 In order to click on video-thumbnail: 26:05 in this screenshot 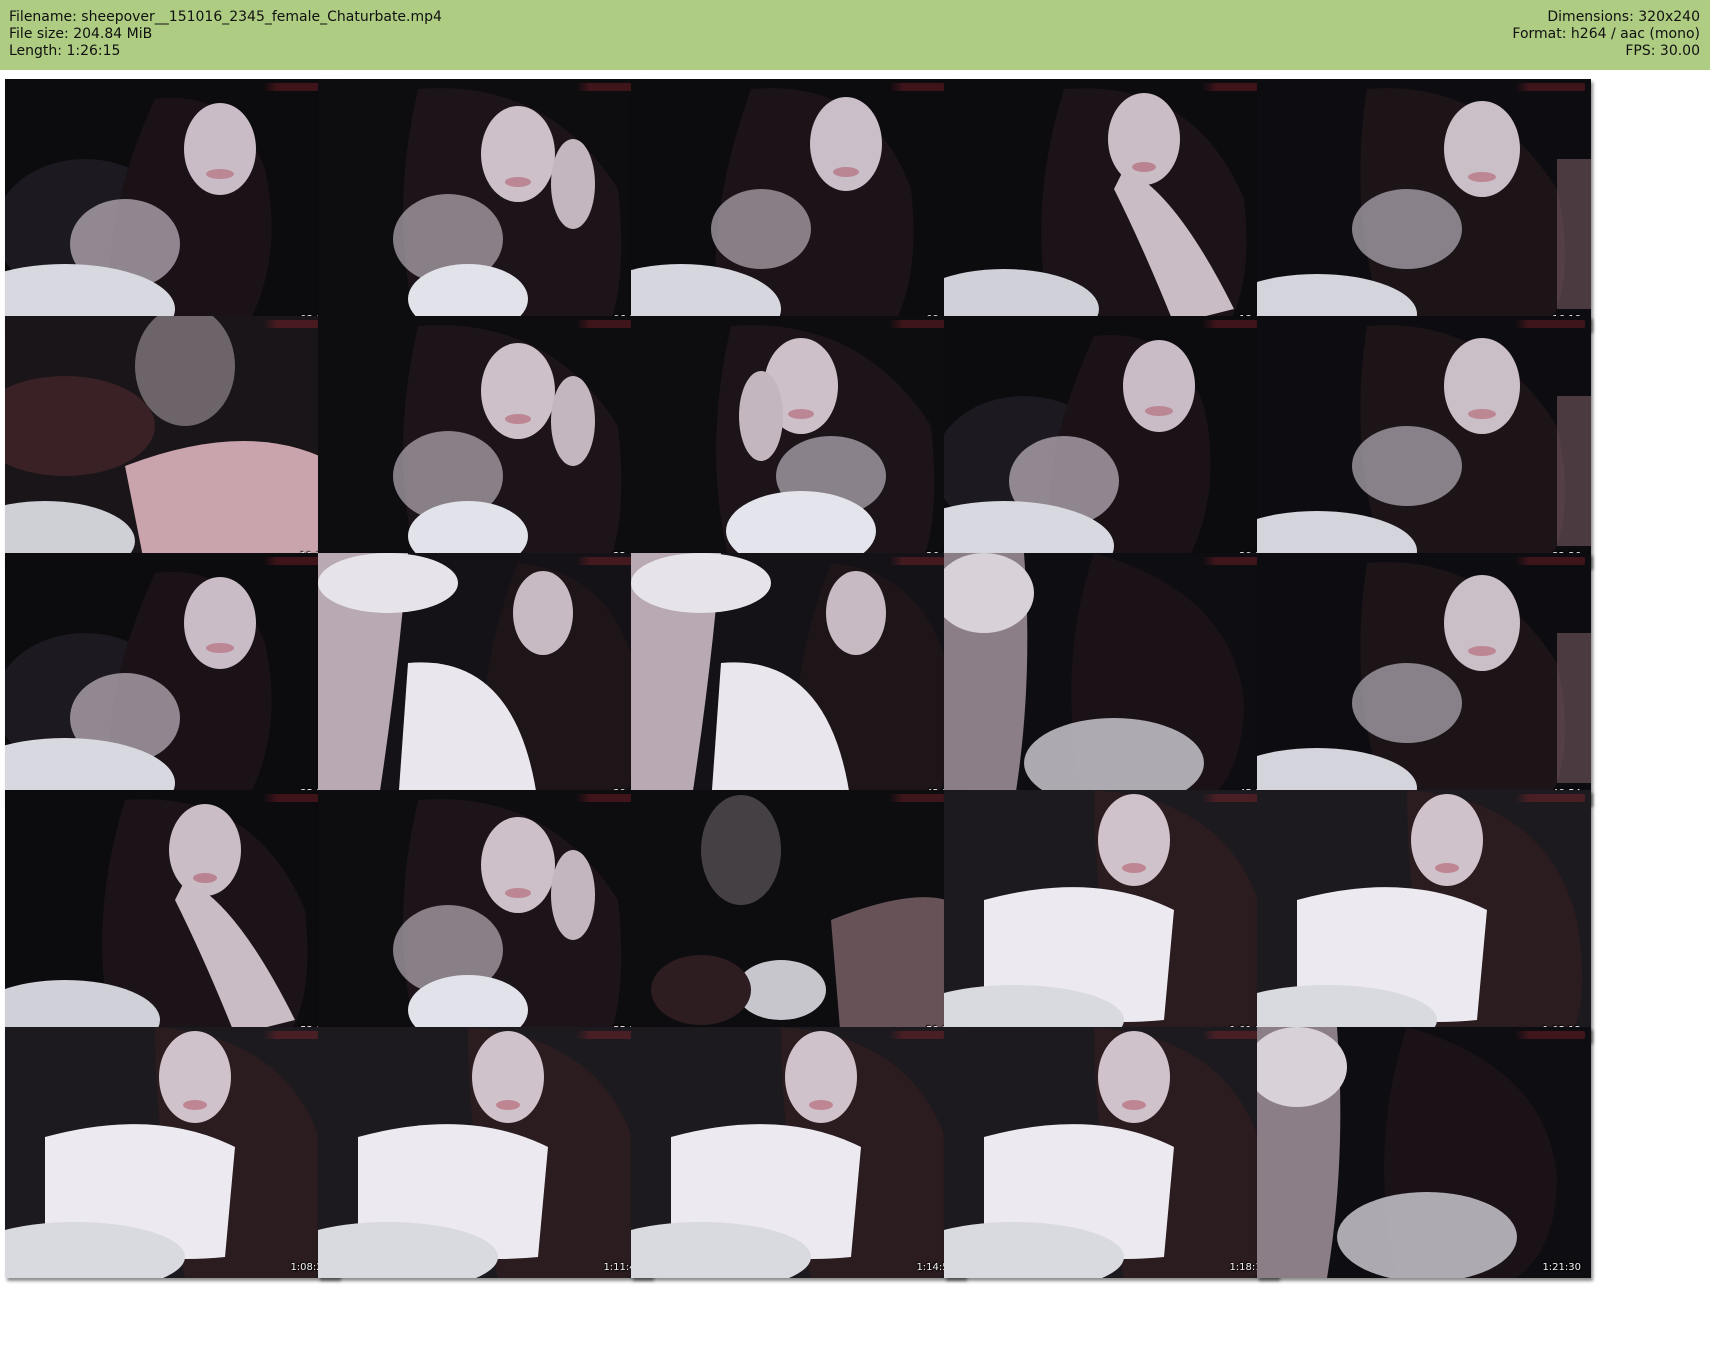, I will do `click(798, 441)`.